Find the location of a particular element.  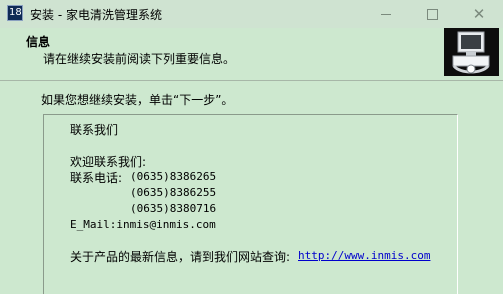

phone-number: (0635)8380716 is located at coordinates (173, 208).